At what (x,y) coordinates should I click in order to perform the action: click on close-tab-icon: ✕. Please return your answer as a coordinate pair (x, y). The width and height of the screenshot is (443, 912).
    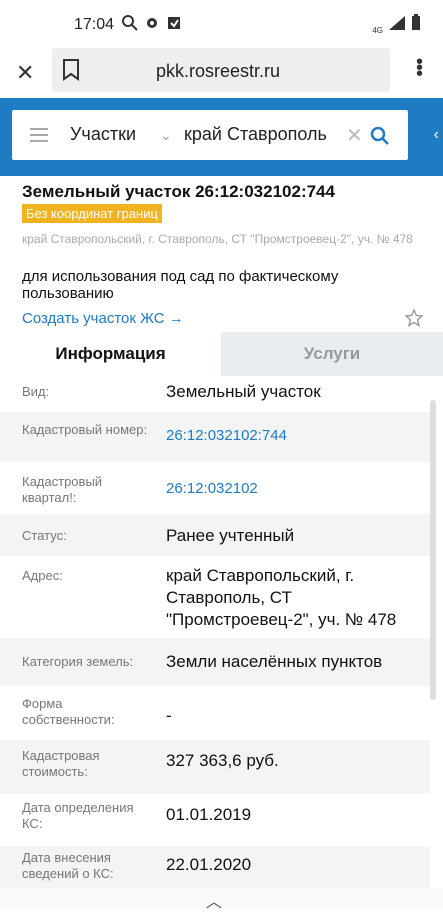
    Looking at the image, I should click on (25, 73).